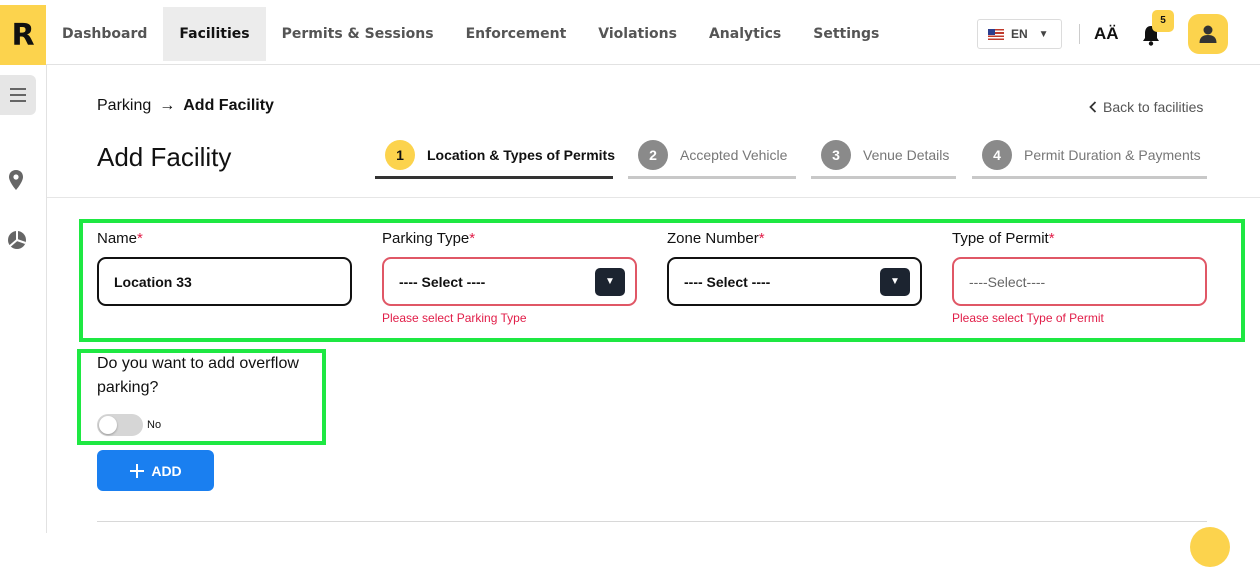  Describe the element at coordinates (400, 155) in the screenshot. I see `step-1-number: 1` at that location.